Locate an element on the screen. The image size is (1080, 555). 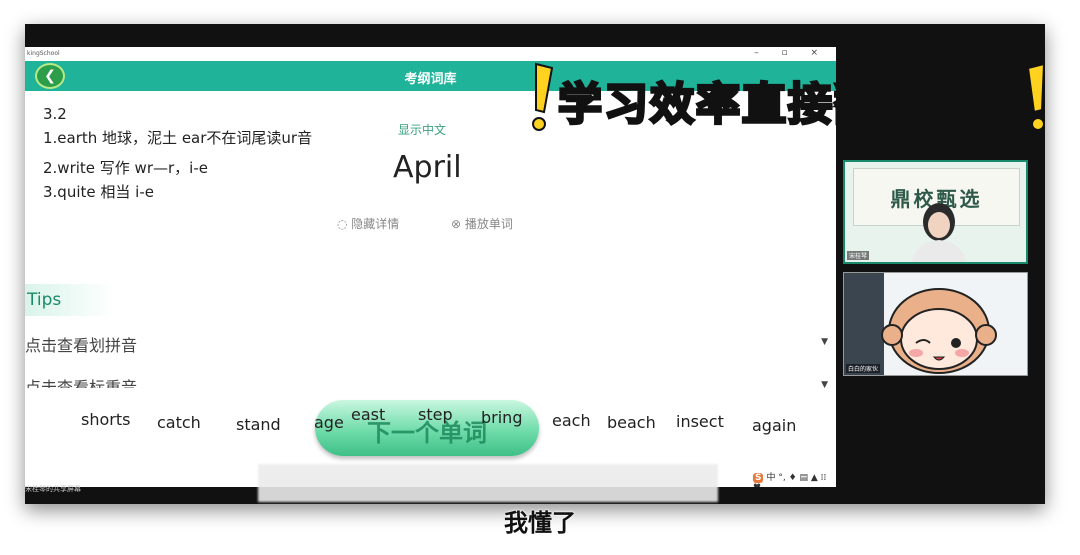
play-word-button: ⊗ 播放单词 is located at coordinates (482, 223).